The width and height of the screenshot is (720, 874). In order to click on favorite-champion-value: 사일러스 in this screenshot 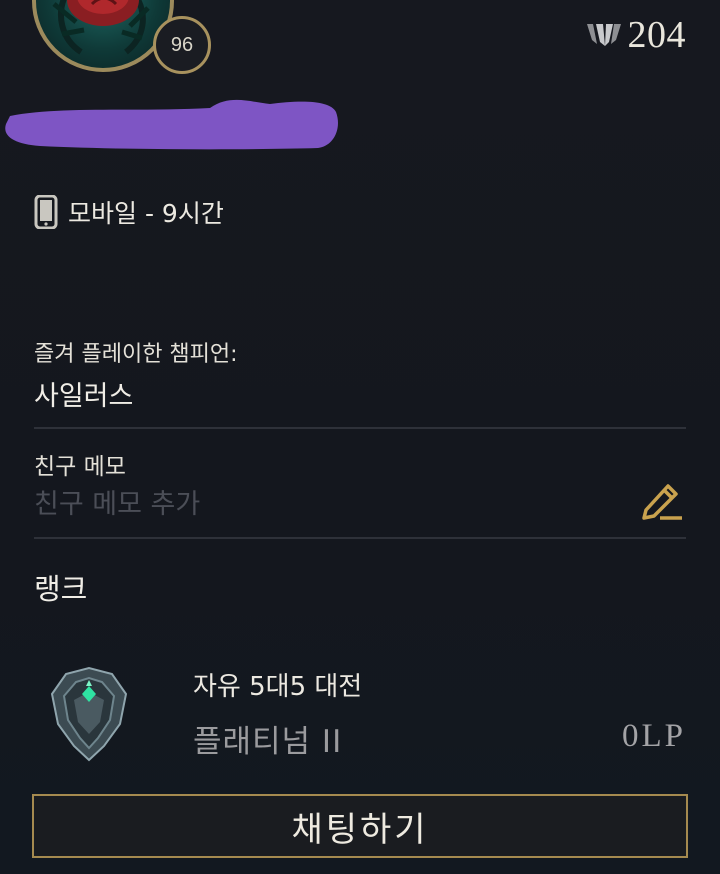, I will do `click(84, 396)`.